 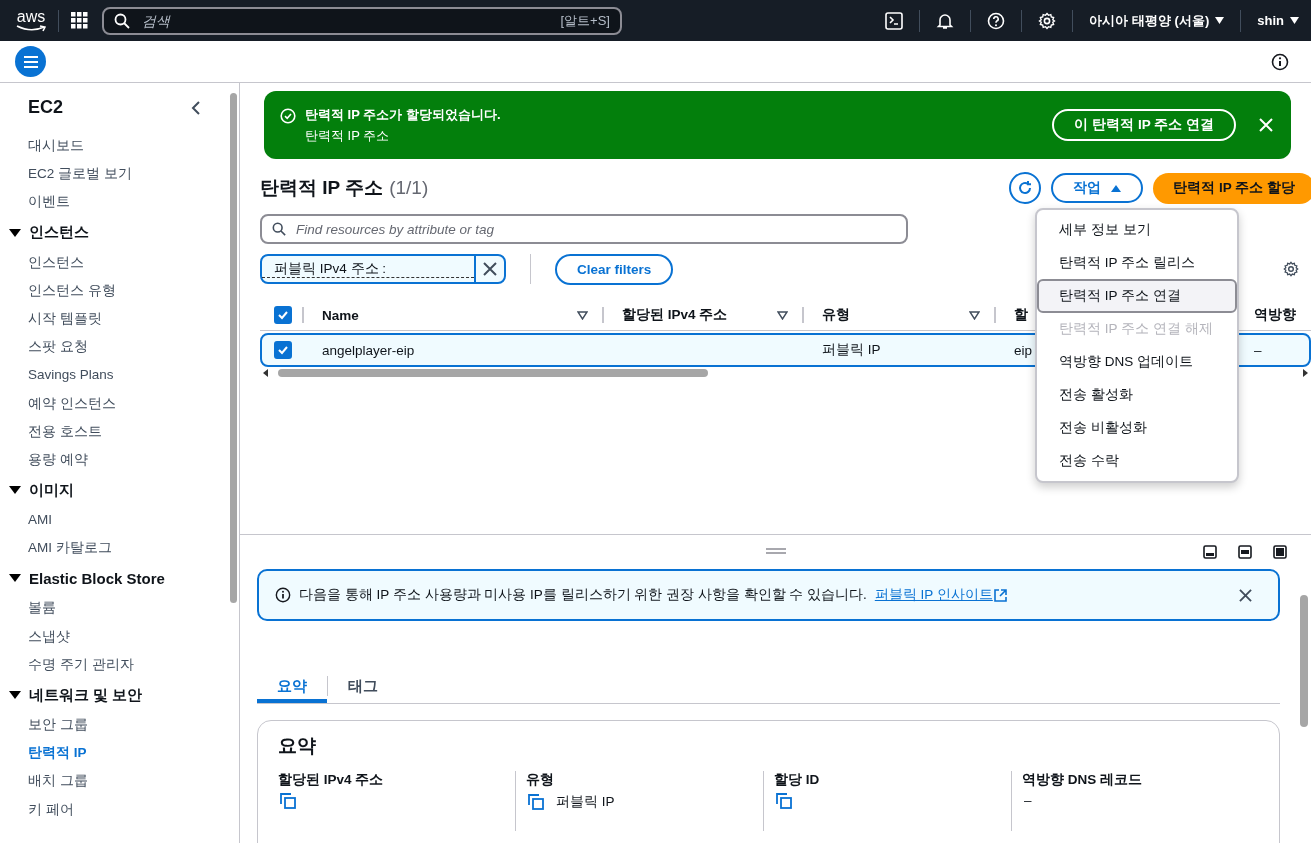 What do you see at coordinates (58, 781) in the screenshot?
I see `sidebar-item: 배치 그룹` at bounding box center [58, 781].